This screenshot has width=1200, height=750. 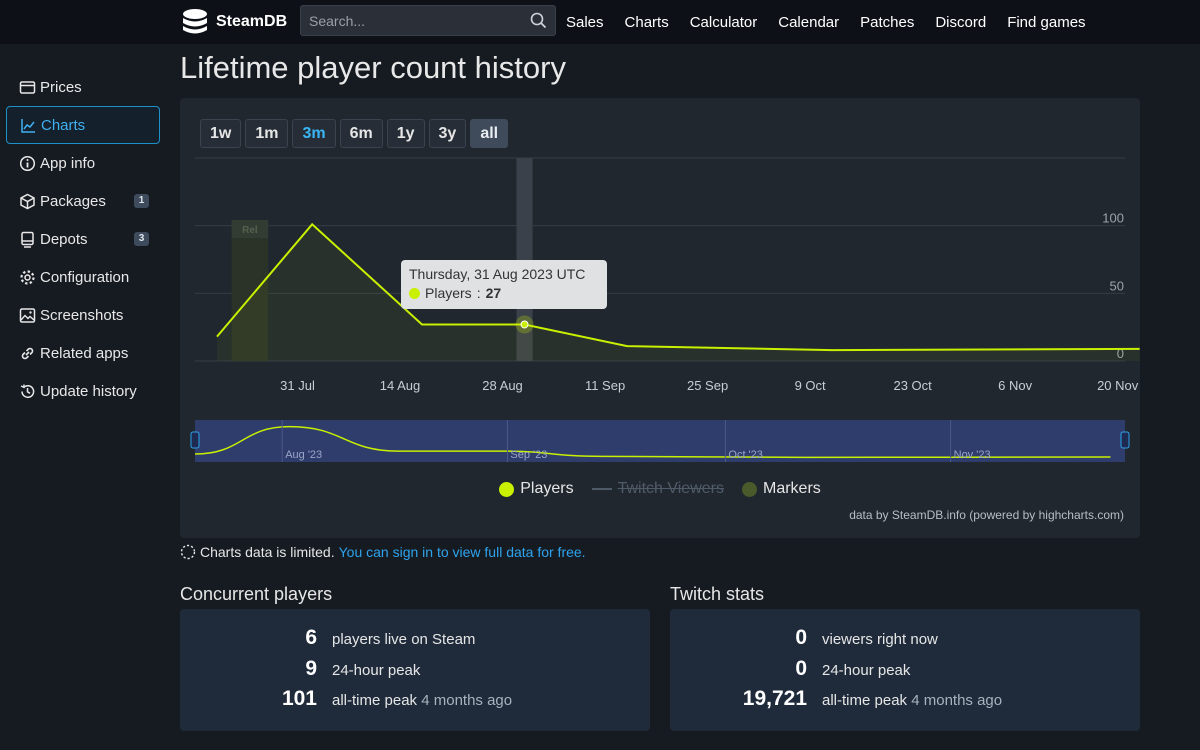 I want to click on sidebar-item-label: Screenshots, so click(x=82, y=315).